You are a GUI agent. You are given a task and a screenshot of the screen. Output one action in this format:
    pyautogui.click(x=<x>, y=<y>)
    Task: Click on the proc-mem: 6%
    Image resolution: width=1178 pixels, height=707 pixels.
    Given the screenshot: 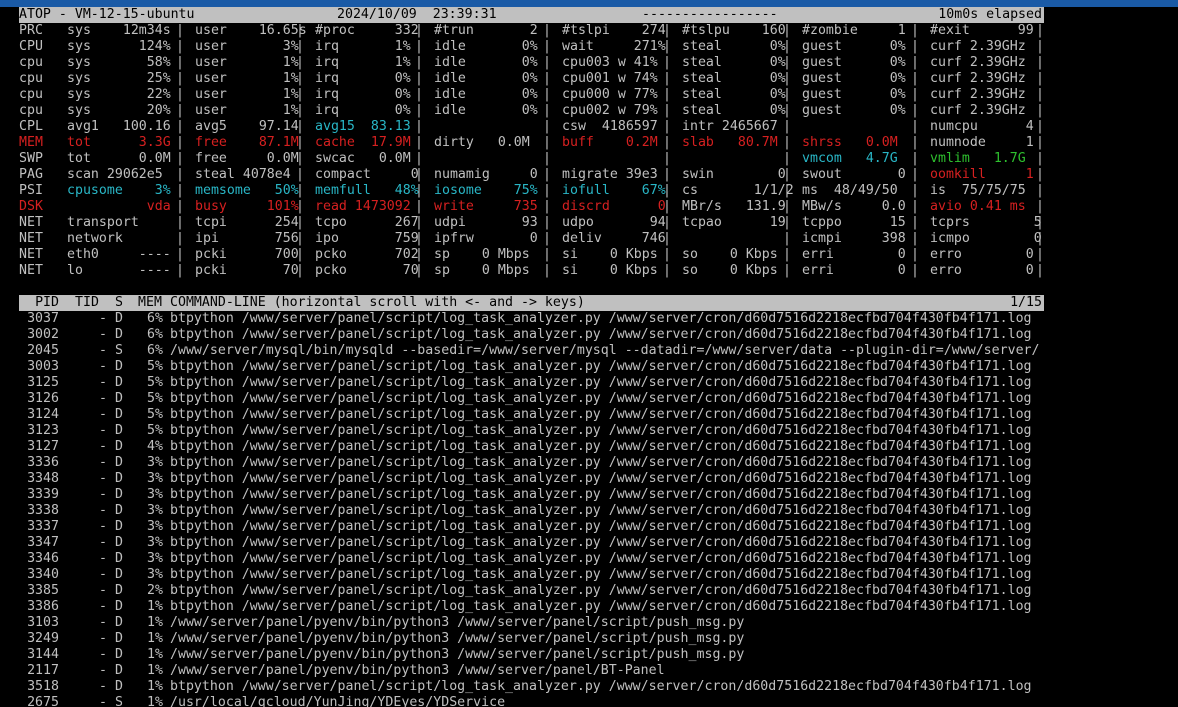 What is the action you would take?
    pyautogui.click(x=155, y=318)
    